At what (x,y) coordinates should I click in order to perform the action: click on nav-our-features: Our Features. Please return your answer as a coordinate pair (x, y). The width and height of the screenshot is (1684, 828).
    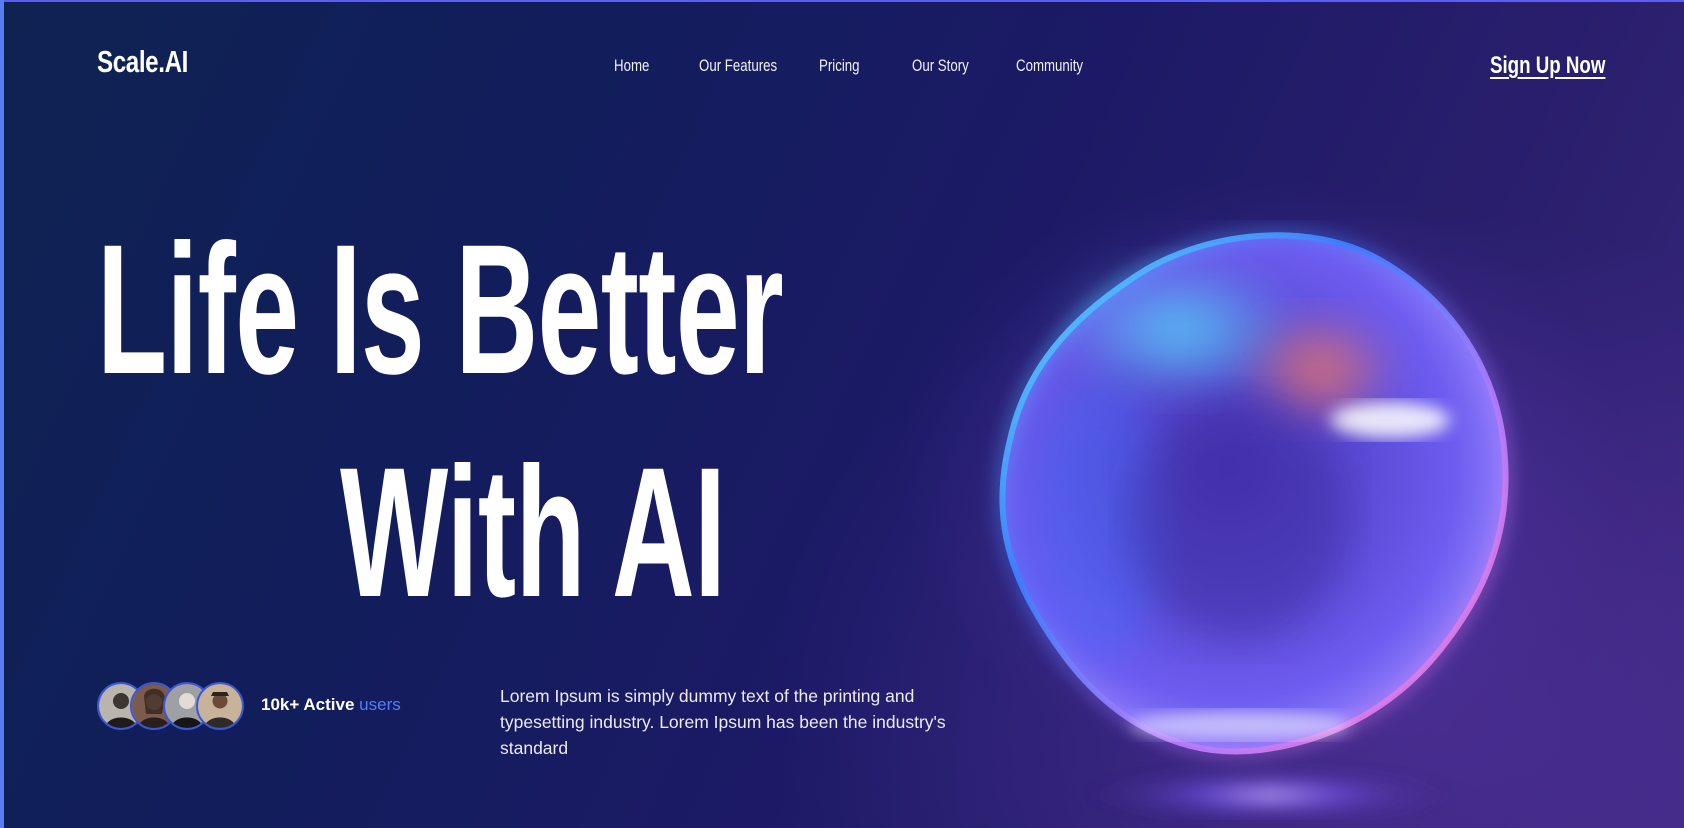
    Looking at the image, I should click on (738, 66).